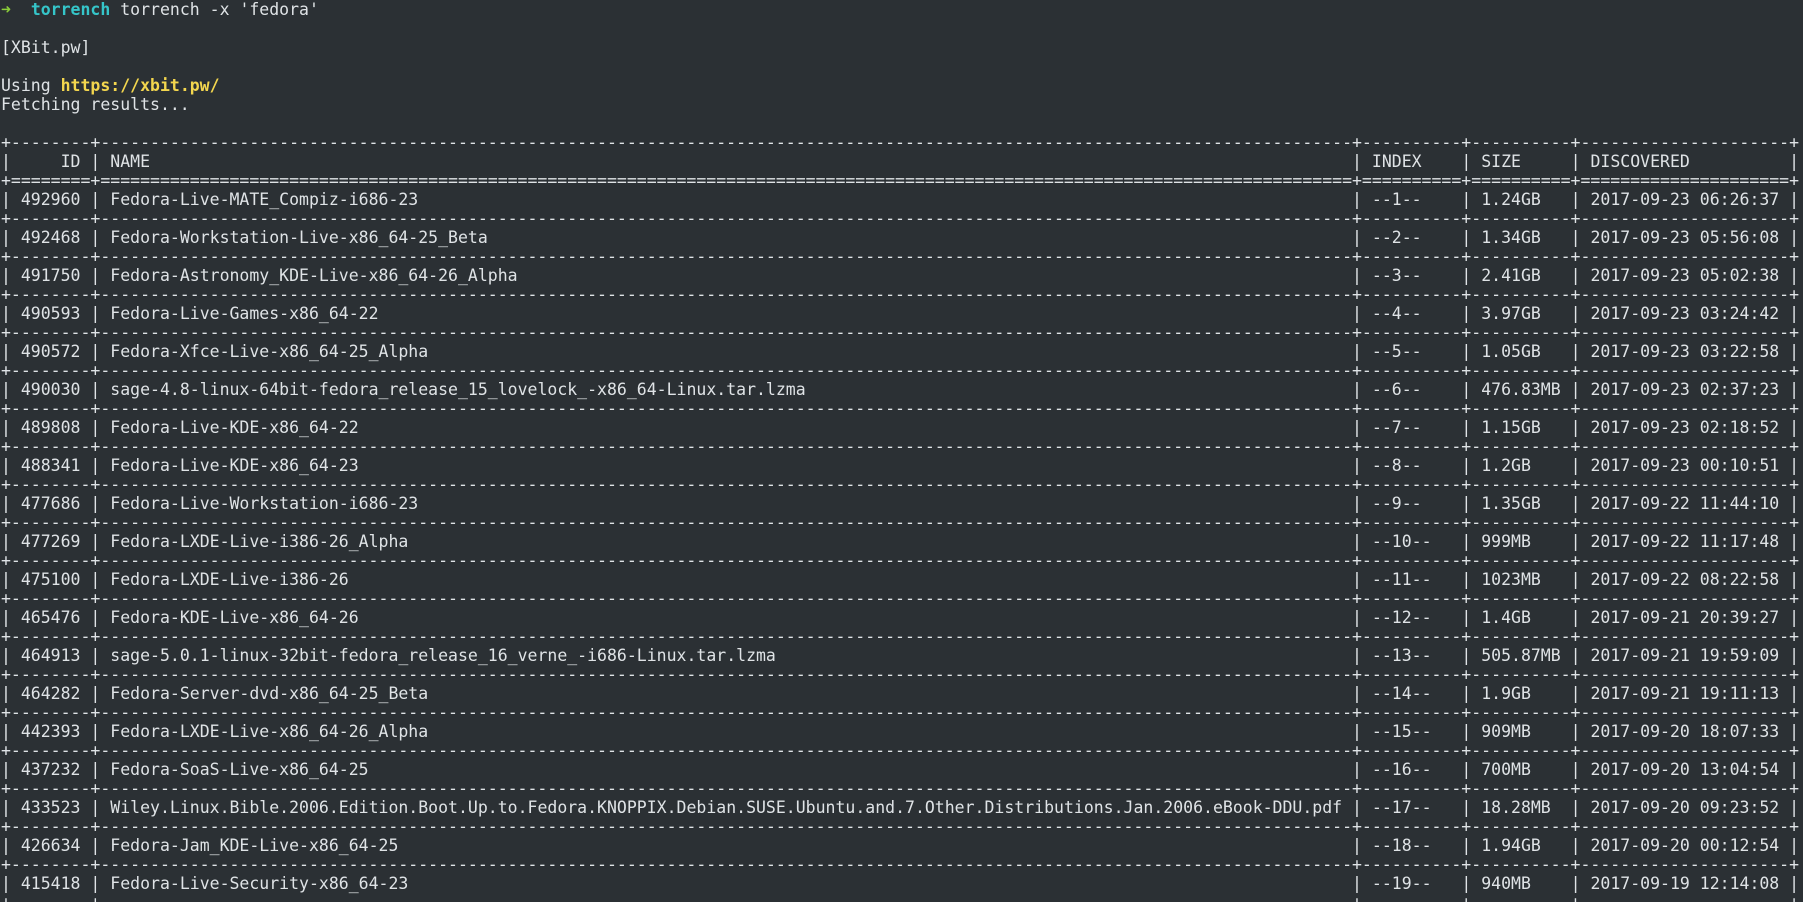  What do you see at coordinates (1521, 845) in the screenshot?
I see `cell-size: 1.94GB` at bounding box center [1521, 845].